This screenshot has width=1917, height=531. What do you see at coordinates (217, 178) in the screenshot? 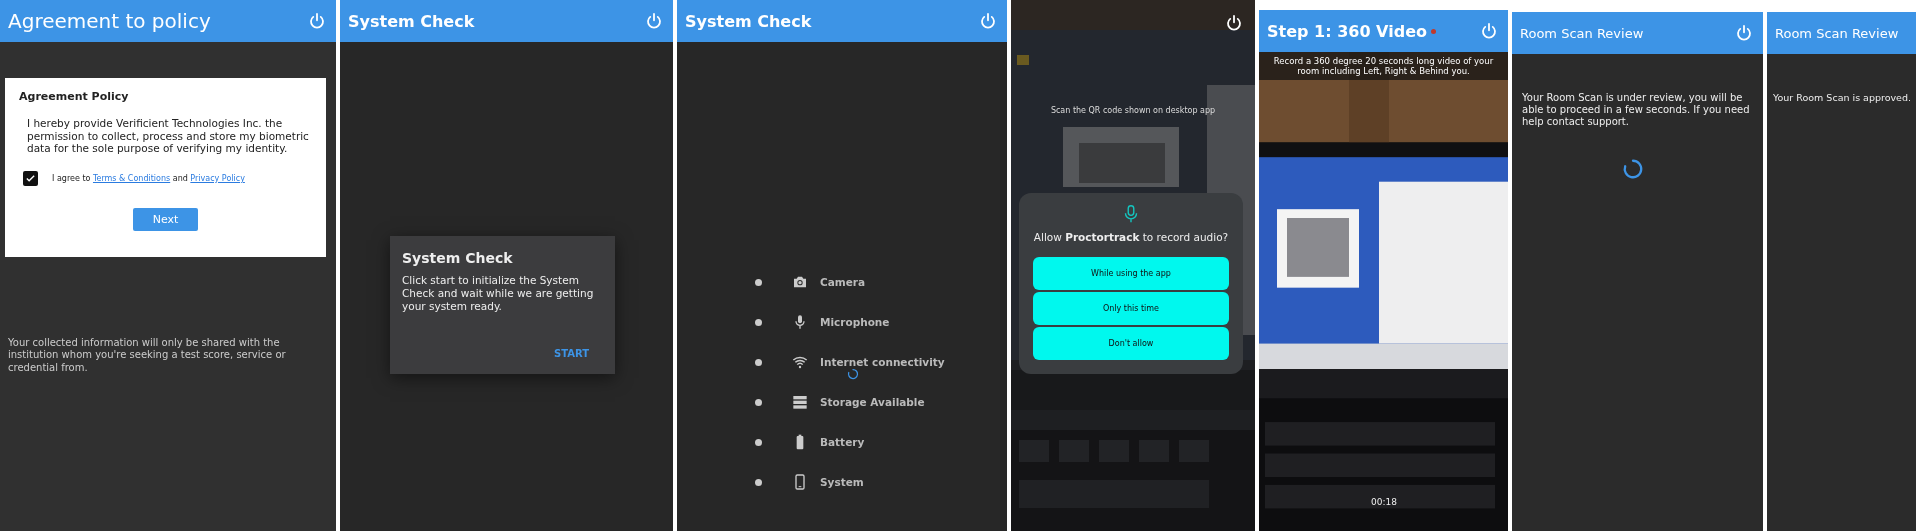
I see `privacy-link: Privacy Policy` at bounding box center [217, 178].